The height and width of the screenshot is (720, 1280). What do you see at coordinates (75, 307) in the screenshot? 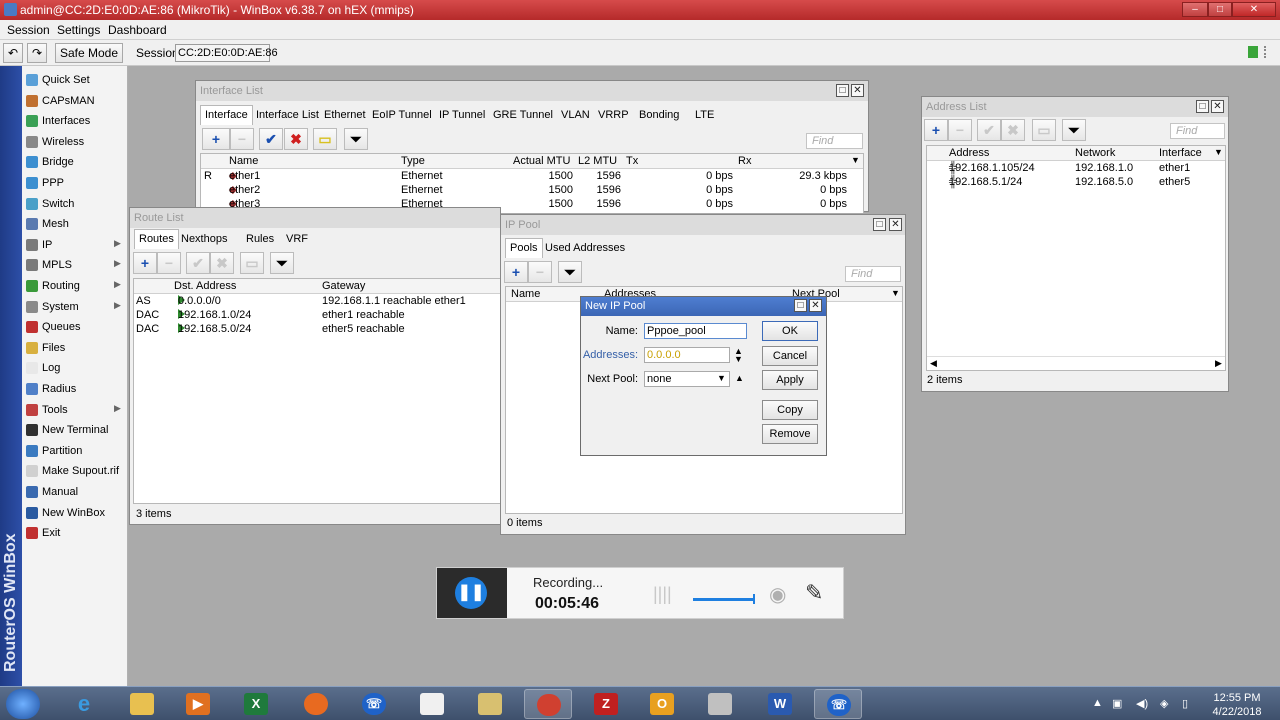
I see `sidebar-item-system: System ▶` at bounding box center [75, 307].